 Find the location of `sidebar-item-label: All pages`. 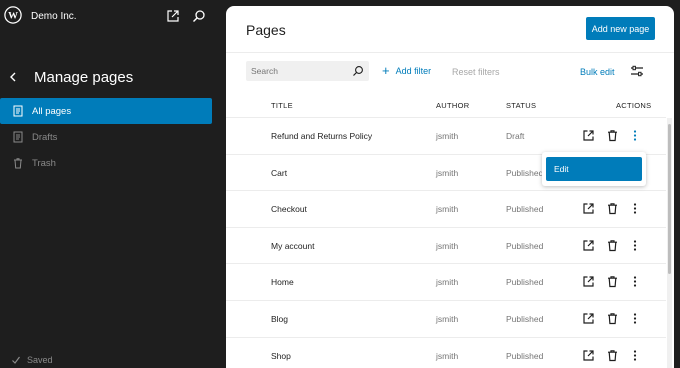

sidebar-item-label: All pages is located at coordinates (52, 111).